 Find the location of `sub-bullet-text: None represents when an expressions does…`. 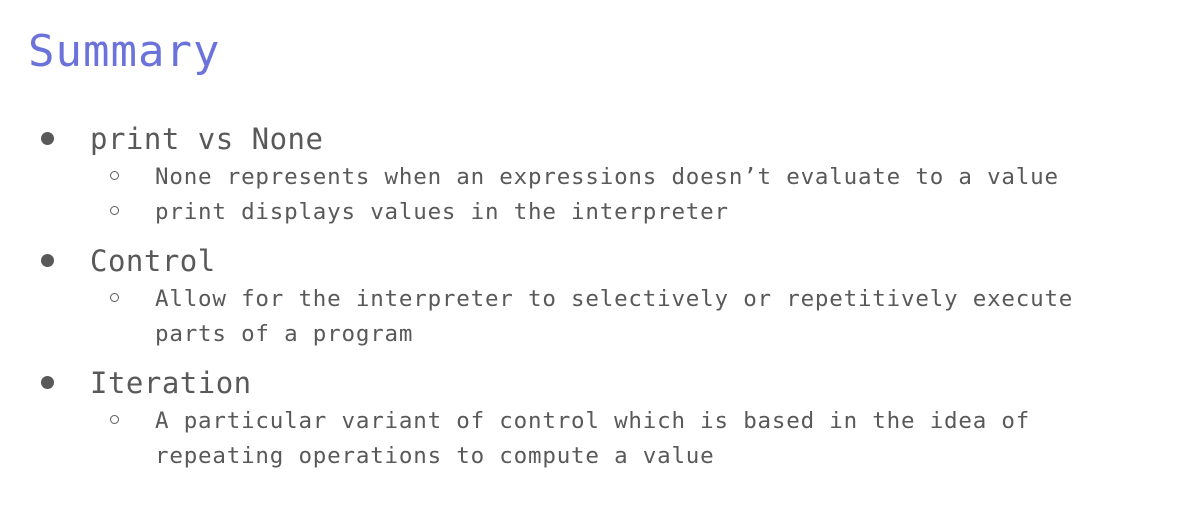

sub-bullet-text: None represents when an expressions does… is located at coordinates (607, 177).